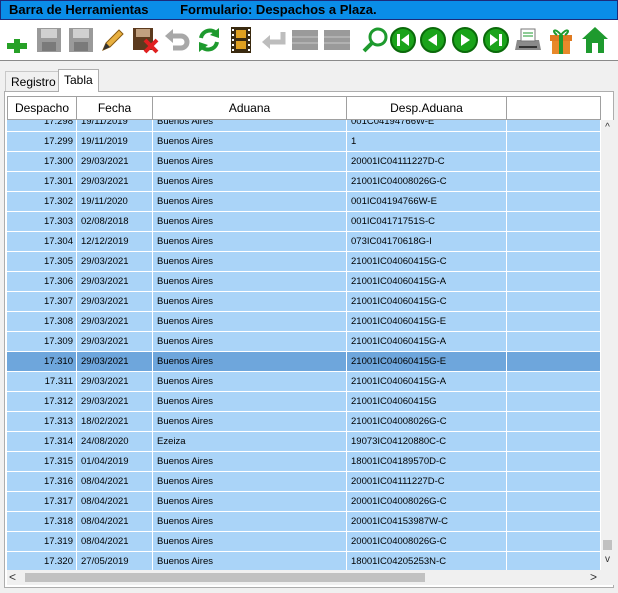 The image size is (618, 593). Describe the element at coordinates (496, 40) in the screenshot. I see `last-record-icon` at that location.